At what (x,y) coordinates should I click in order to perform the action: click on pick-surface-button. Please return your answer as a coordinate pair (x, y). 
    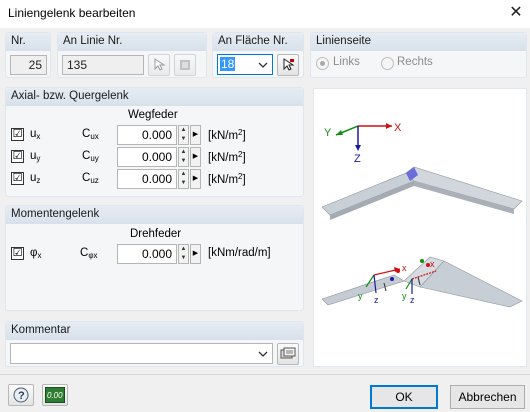
    Looking at the image, I should click on (288, 65).